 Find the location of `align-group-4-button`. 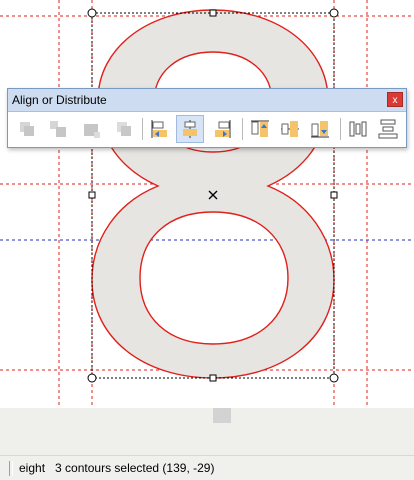

align-group-4-button is located at coordinates (124, 129).